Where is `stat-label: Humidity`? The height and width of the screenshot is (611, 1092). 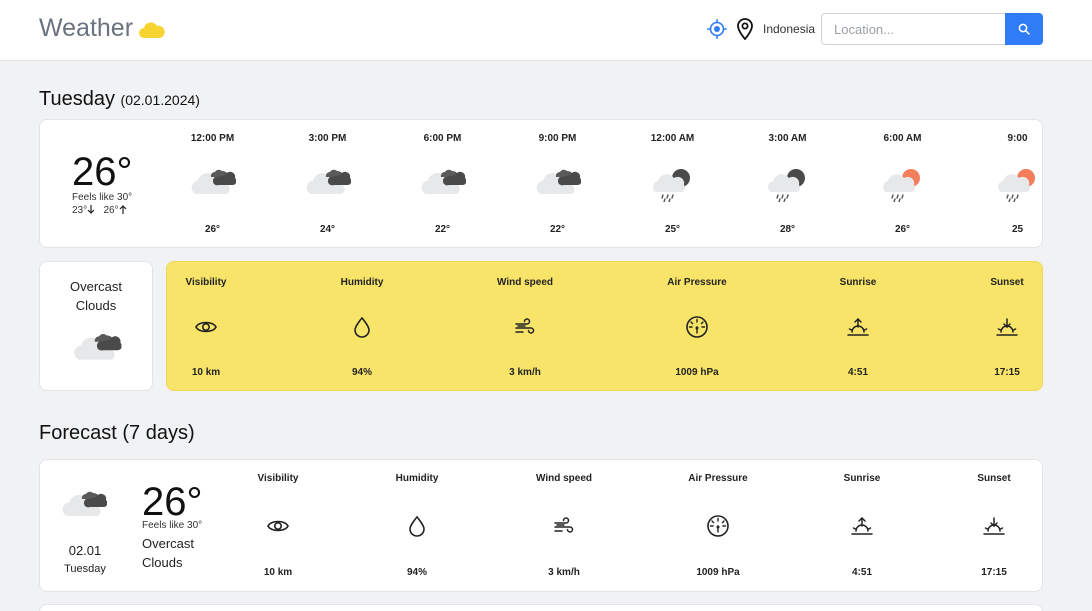
stat-label: Humidity is located at coordinates (362, 282).